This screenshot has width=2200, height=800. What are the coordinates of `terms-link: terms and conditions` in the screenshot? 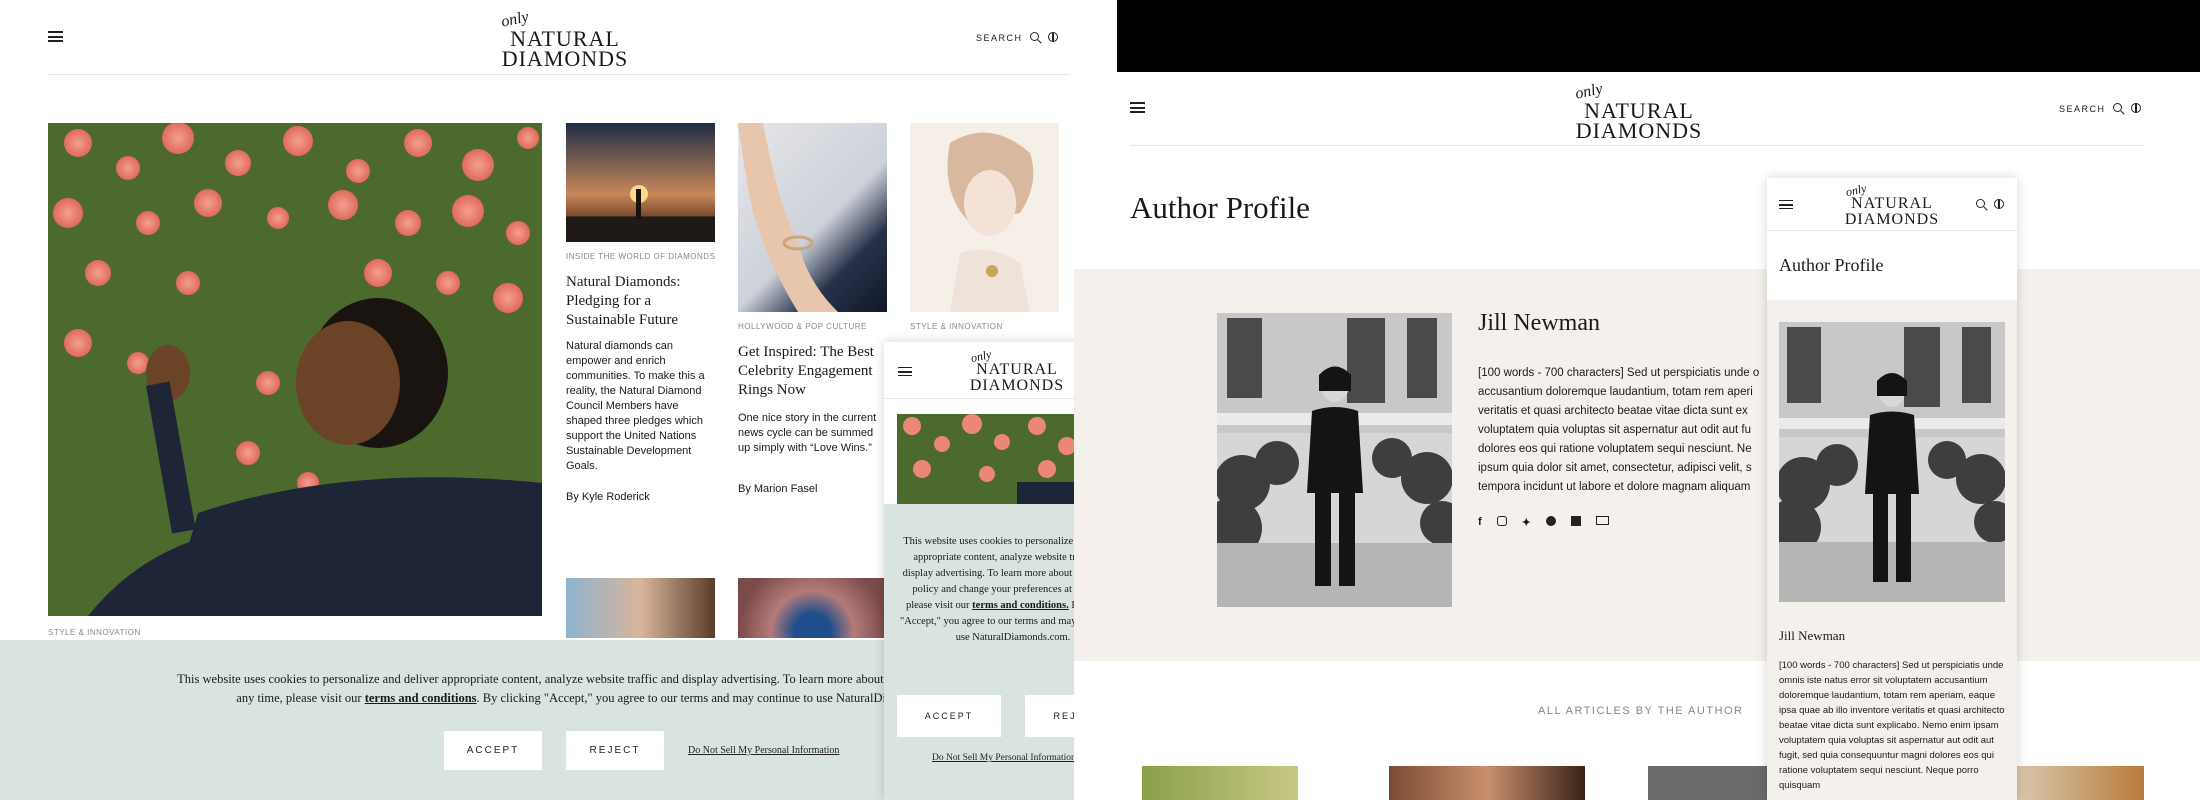 It's located at (421, 698).